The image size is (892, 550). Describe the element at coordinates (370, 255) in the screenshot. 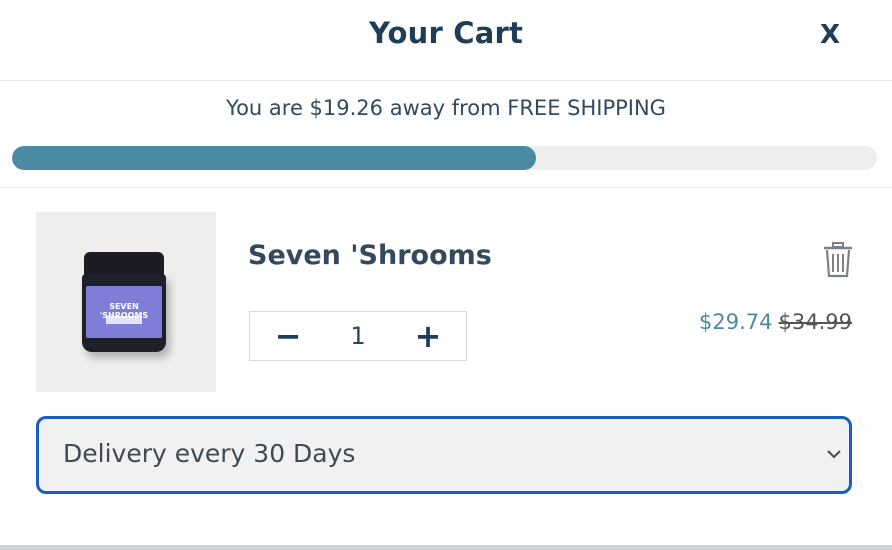

I see `product-name: Seven 'Shrooms` at that location.